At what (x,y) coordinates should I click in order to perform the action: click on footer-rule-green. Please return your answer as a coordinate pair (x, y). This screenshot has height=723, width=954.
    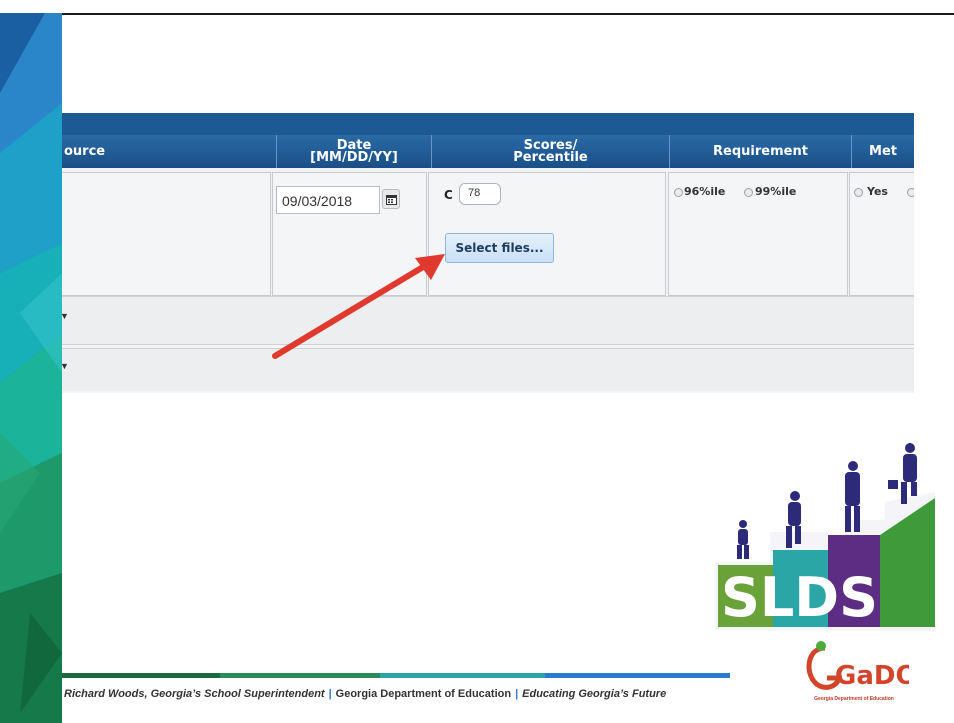
    Looking at the image, I should click on (141, 675).